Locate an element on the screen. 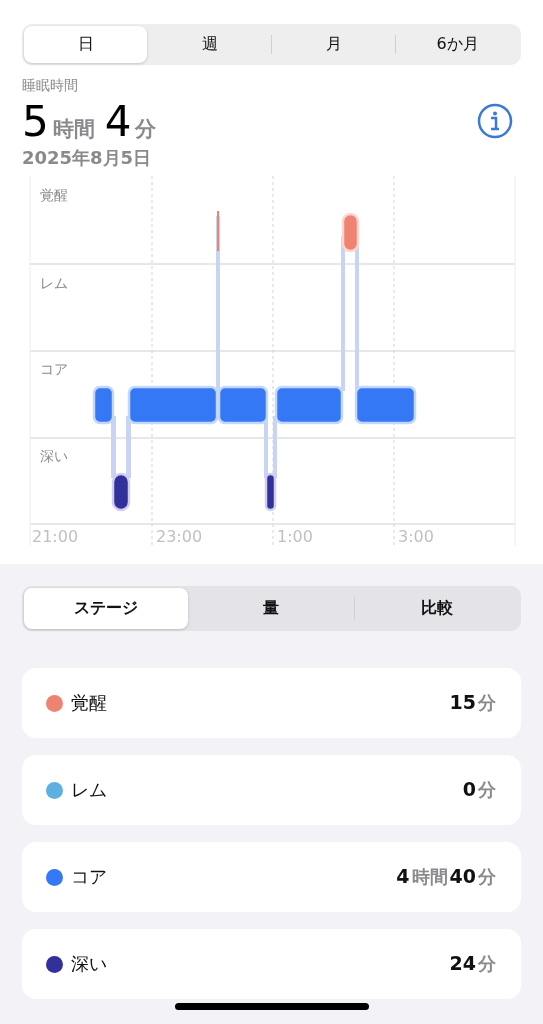 The height and width of the screenshot is (1024, 543). info-icon is located at coordinates (495, 120).